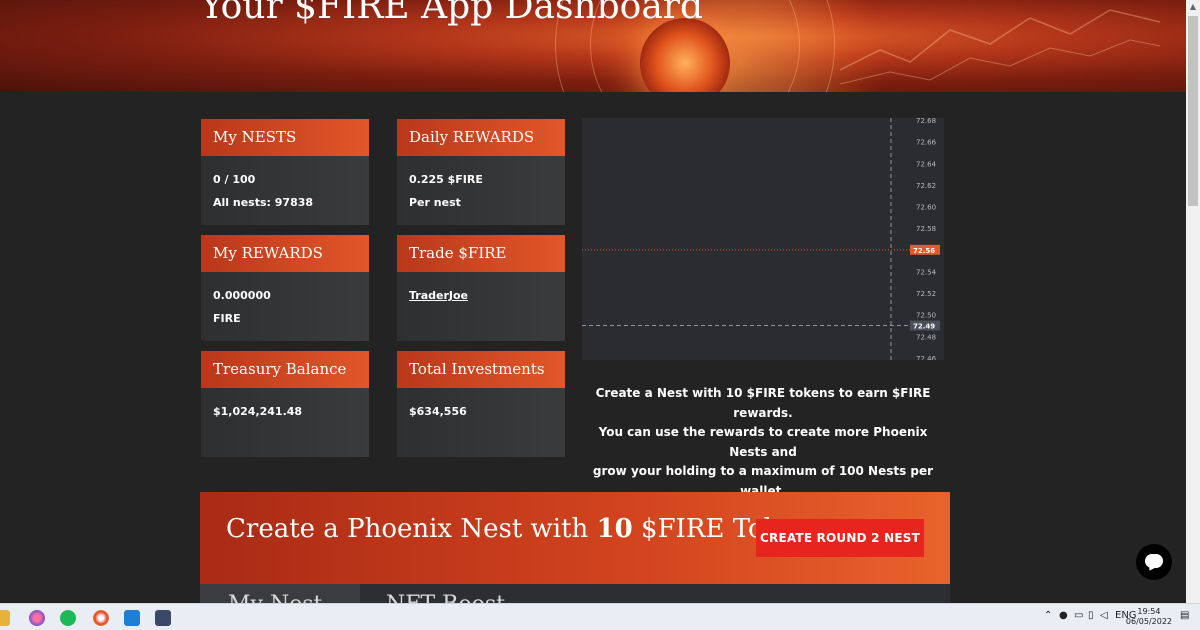 The width and height of the screenshot is (1200, 630). Describe the element at coordinates (438, 411) in the screenshot. I see `investments-value: $634,556` at that location.